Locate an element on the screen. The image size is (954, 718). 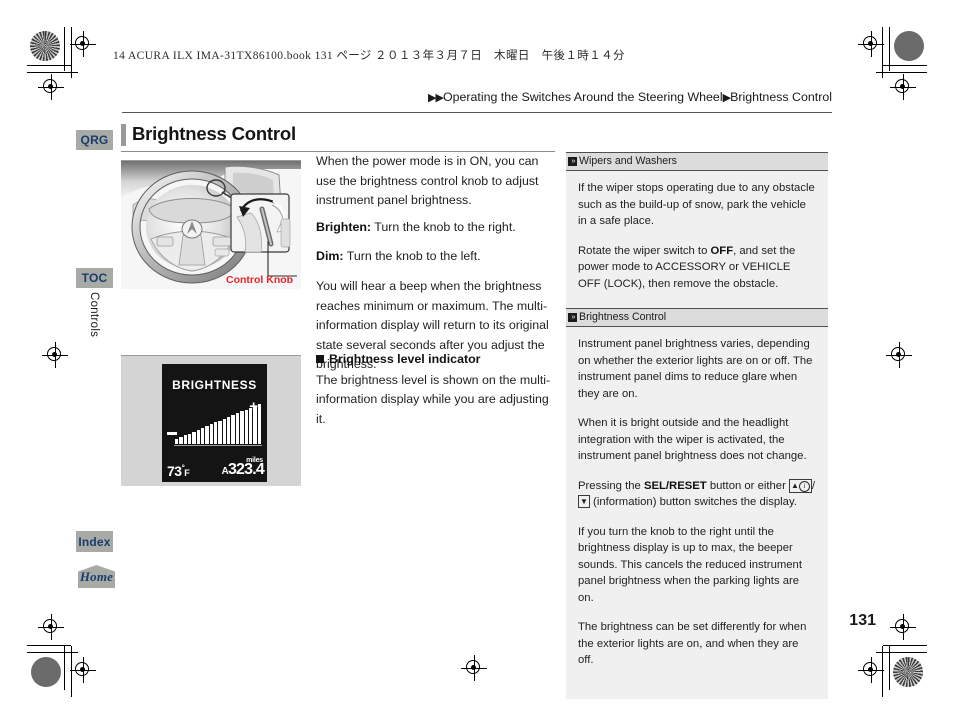
mid-odometer: A323.4 is located at coordinates (243, 470).